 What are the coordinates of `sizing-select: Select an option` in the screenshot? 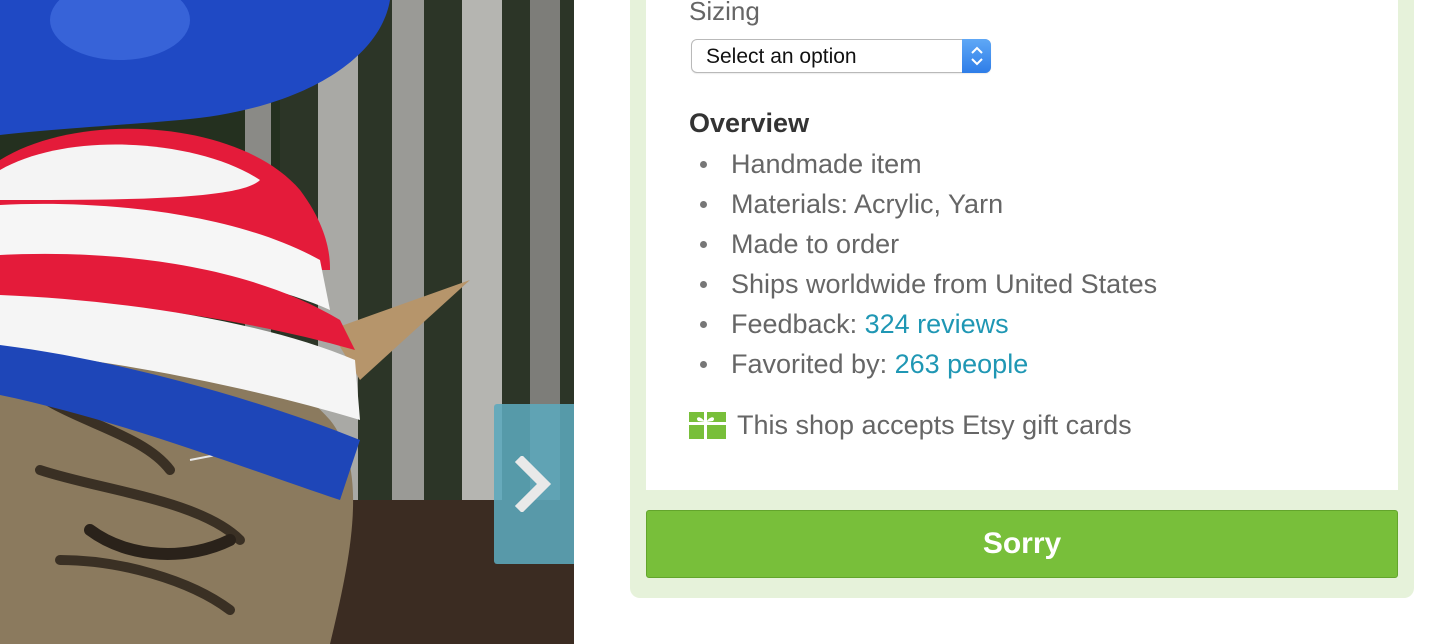 It's located at (841, 56).